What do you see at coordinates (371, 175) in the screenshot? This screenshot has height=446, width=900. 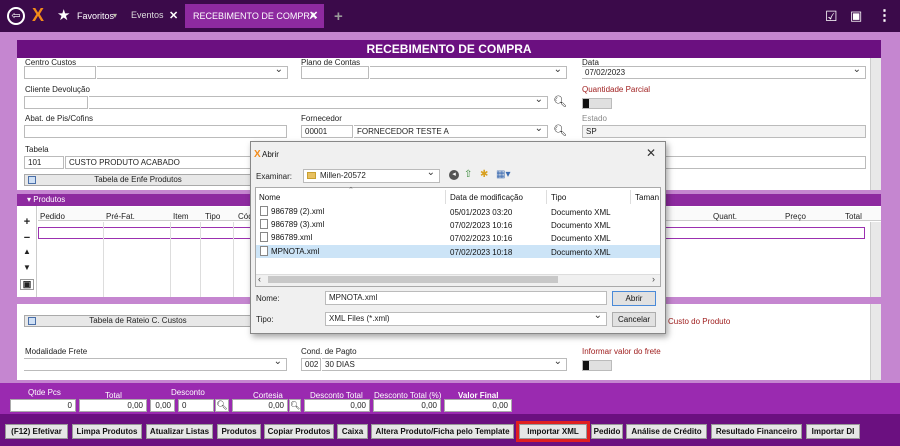 I see `folder-select: Millen-20572` at bounding box center [371, 175].